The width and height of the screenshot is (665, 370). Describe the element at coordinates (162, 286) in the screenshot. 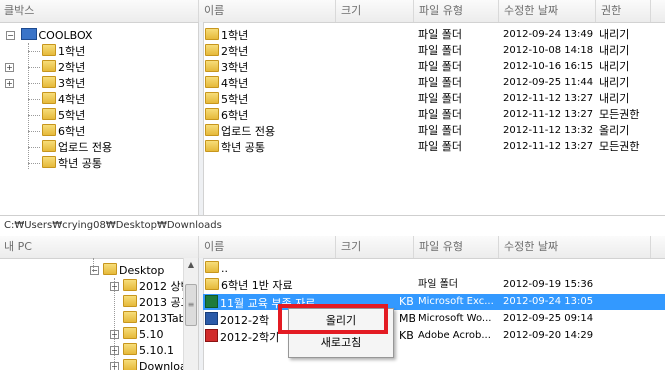

I see `local-tree-label: 2012 상반` at that location.